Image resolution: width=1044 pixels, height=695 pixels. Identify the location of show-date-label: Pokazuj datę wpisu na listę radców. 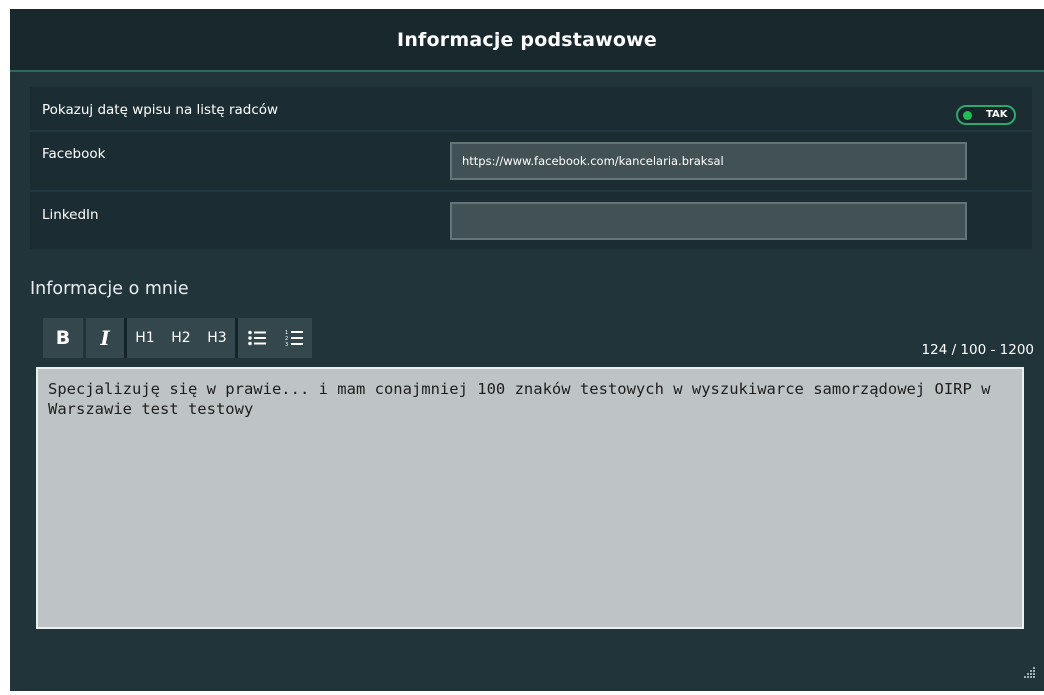
(160, 110).